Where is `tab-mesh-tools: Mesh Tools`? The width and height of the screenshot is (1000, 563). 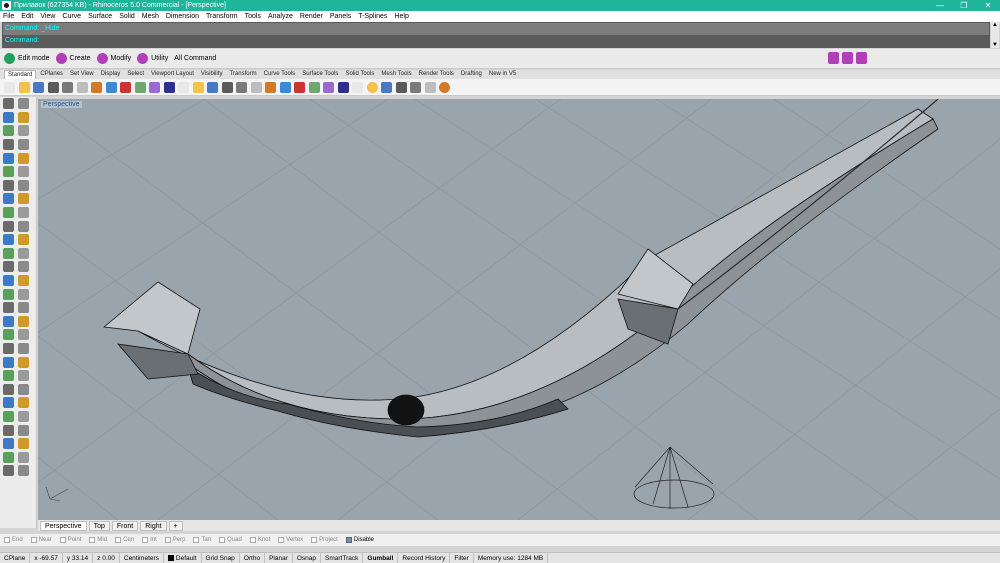
tab-mesh-tools: Mesh Tools is located at coordinates (396, 74).